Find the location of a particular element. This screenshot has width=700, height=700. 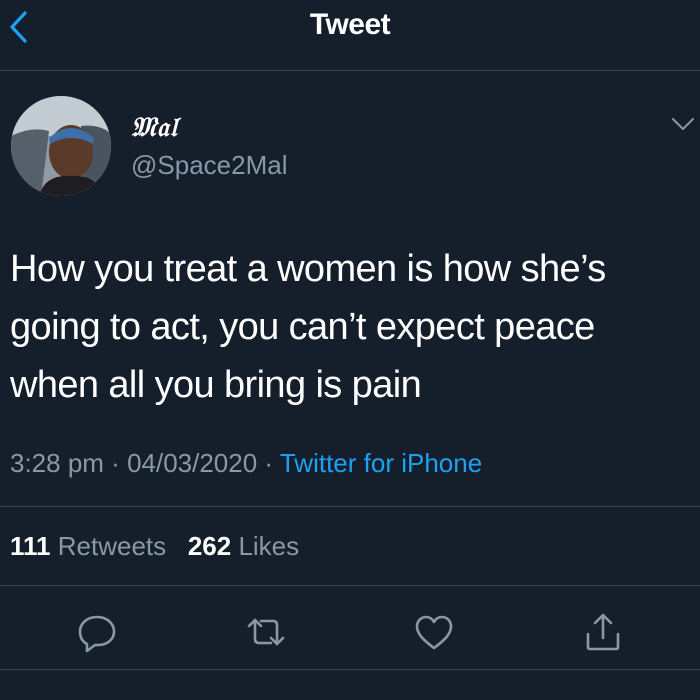

top-nav-bar: Tweet is located at coordinates (350, 35).